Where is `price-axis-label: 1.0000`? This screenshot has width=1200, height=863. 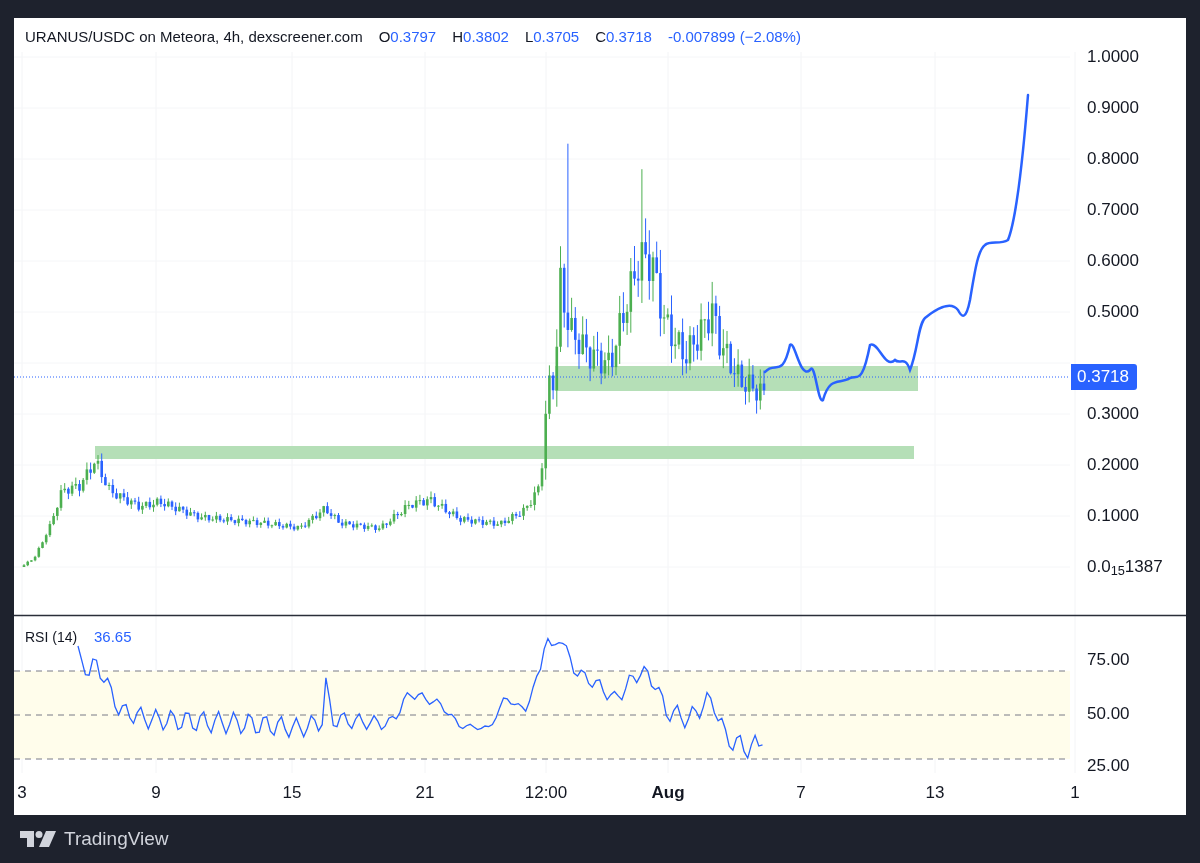
price-axis-label: 1.0000 is located at coordinates (1113, 57).